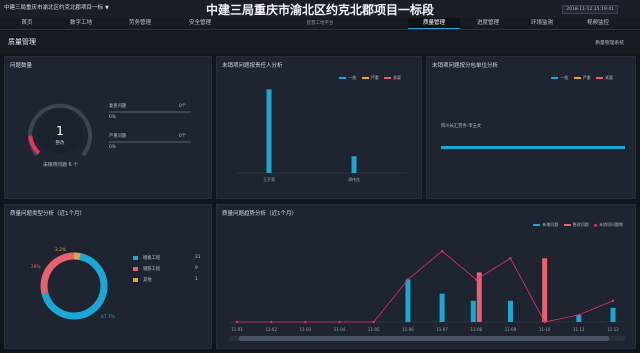  I want to click on nav-item-home: 首页, so click(27, 23).